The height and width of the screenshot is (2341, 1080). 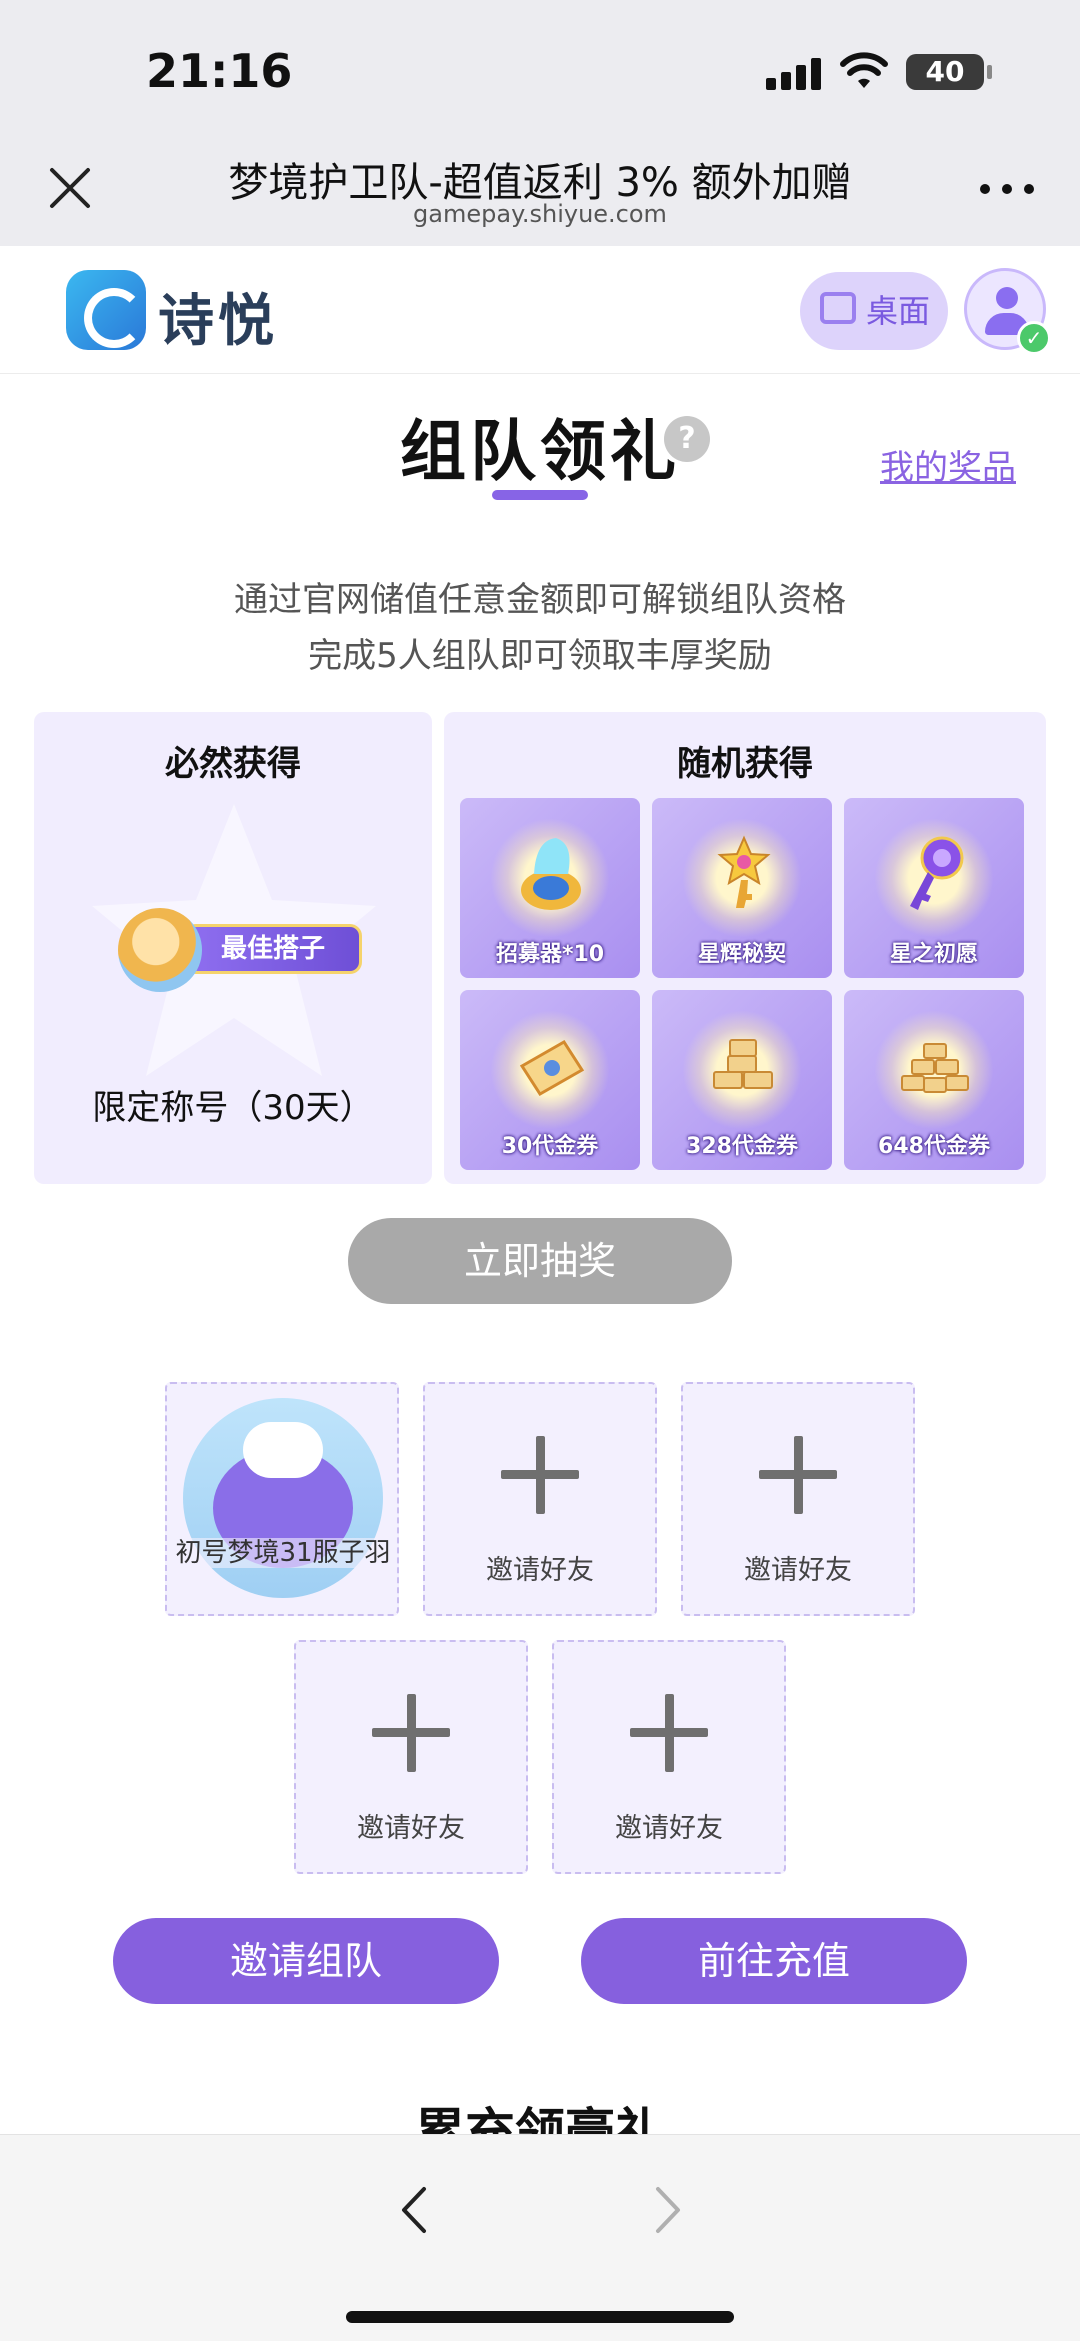 What do you see at coordinates (948, 464) in the screenshot?
I see `my-prizes-link: 我的奖品` at bounding box center [948, 464].